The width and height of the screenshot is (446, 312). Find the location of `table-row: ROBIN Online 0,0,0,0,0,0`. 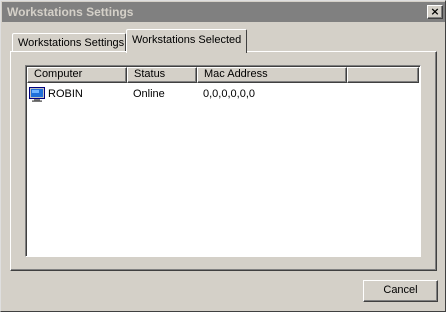

table-row: ROBIN Online 0,0,0,0,0,0 is located at coordinates (223, 94).